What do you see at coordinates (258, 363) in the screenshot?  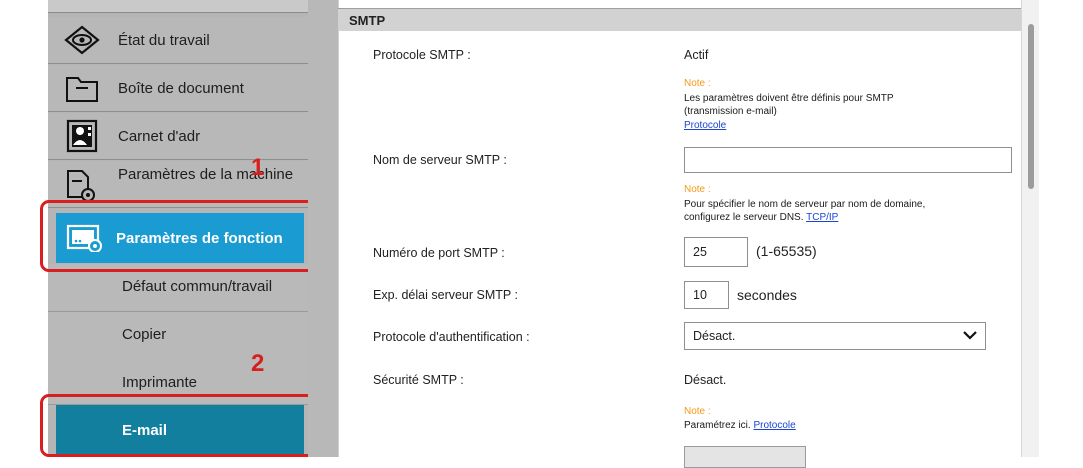 I see `callout-number-2: 2` at bounding box center [258, 363].